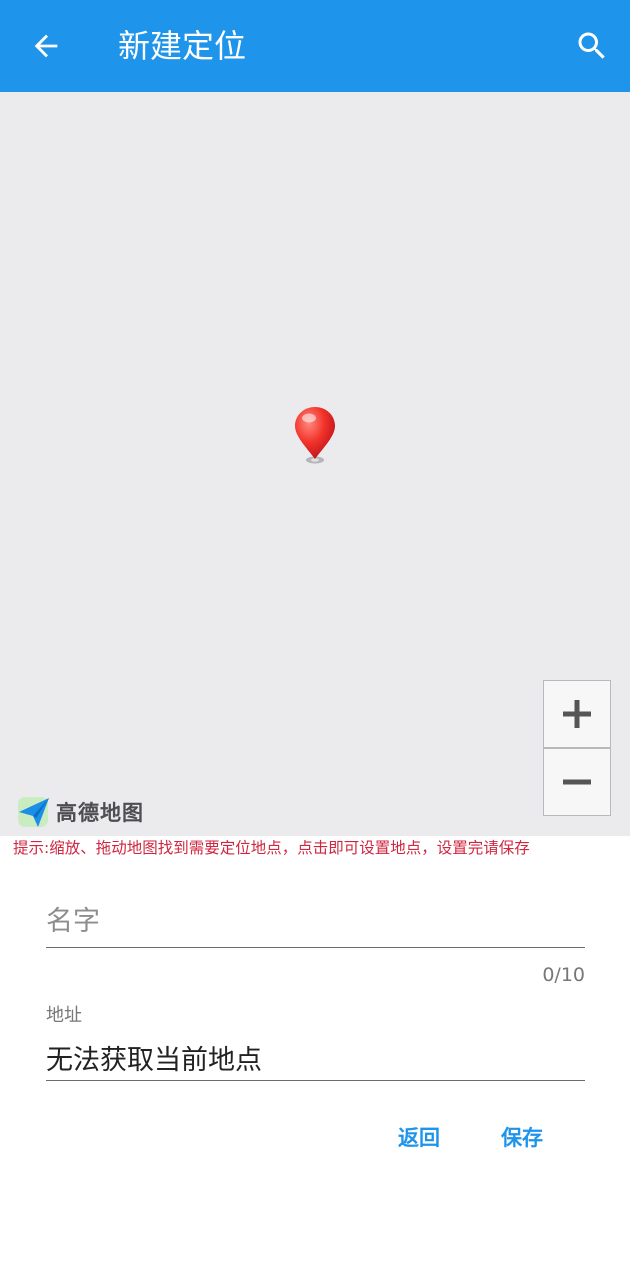  I want to click on address-label: 地址, so click(64, 1015).